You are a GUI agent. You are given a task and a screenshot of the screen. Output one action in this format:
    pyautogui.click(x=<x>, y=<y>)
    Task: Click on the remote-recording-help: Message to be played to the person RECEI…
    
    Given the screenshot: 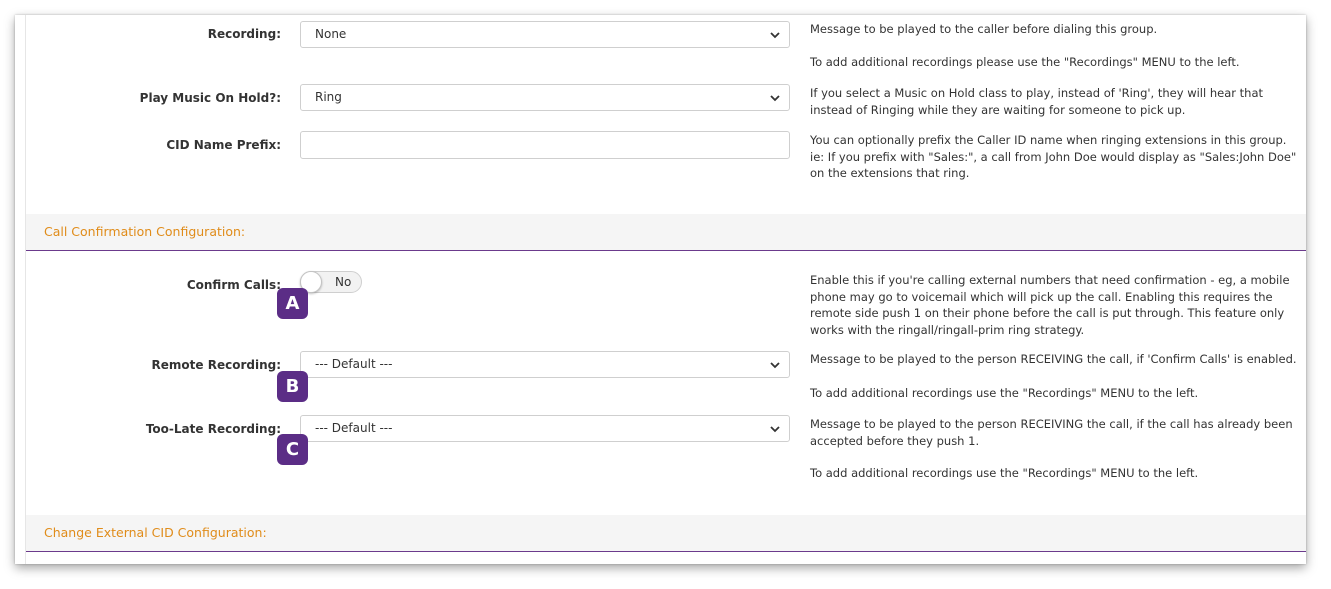 What is the action you would take?
    pyautogui.click(x=1056, y=376)
    